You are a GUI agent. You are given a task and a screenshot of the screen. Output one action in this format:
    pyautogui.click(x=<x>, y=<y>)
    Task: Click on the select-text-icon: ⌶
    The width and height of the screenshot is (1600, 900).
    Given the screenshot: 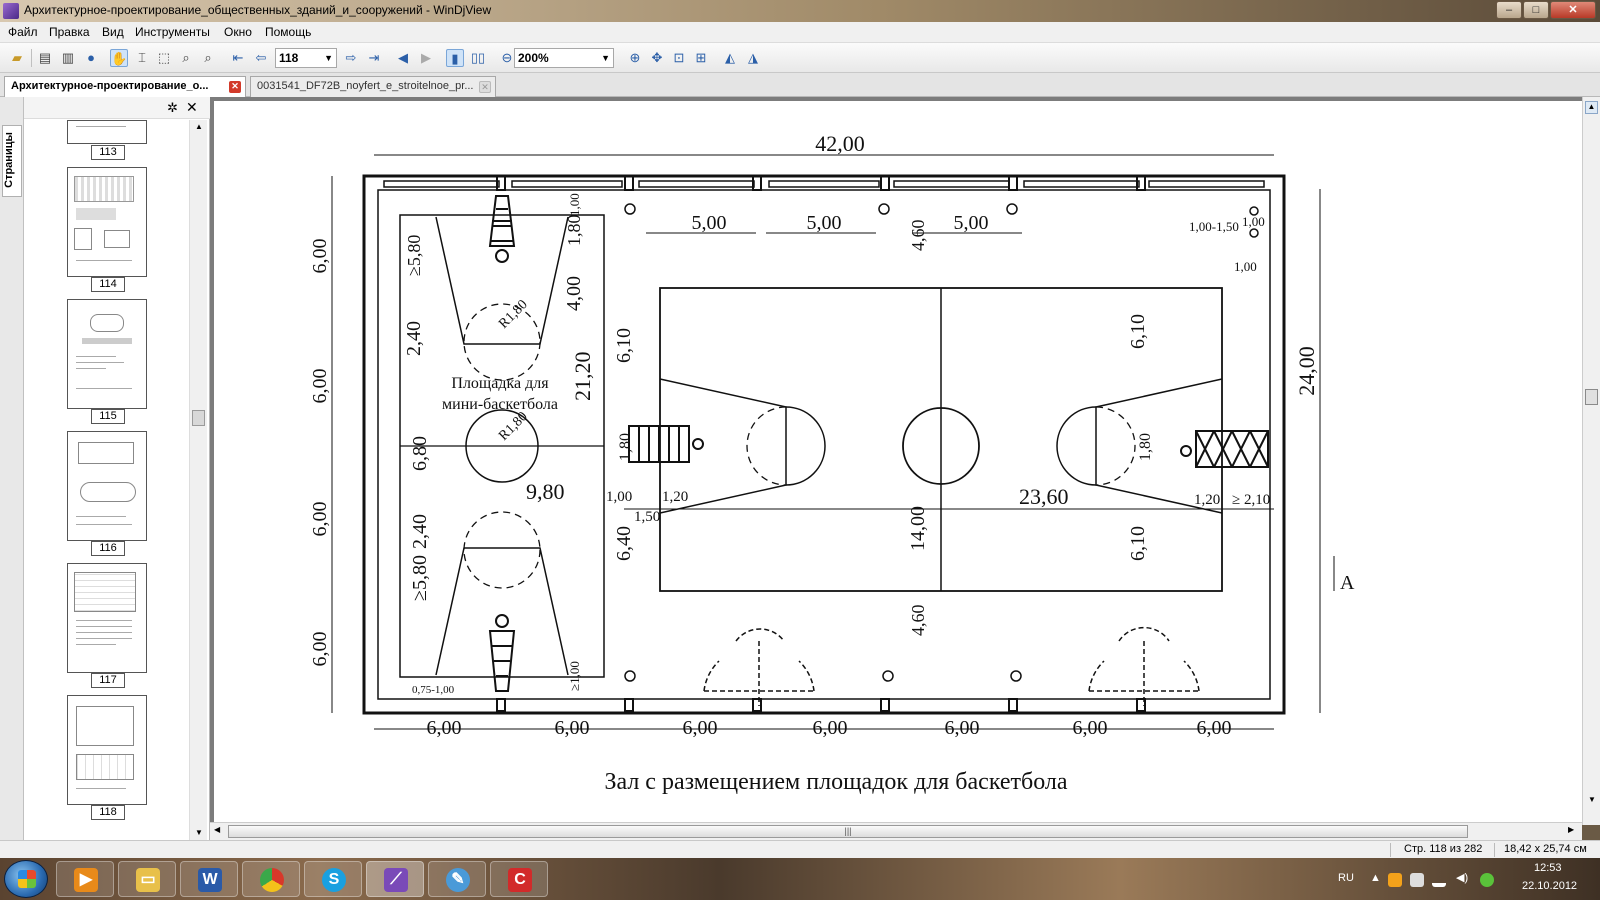 What is the action you would take?
    pyautogui.click(x=142, y=58)
    